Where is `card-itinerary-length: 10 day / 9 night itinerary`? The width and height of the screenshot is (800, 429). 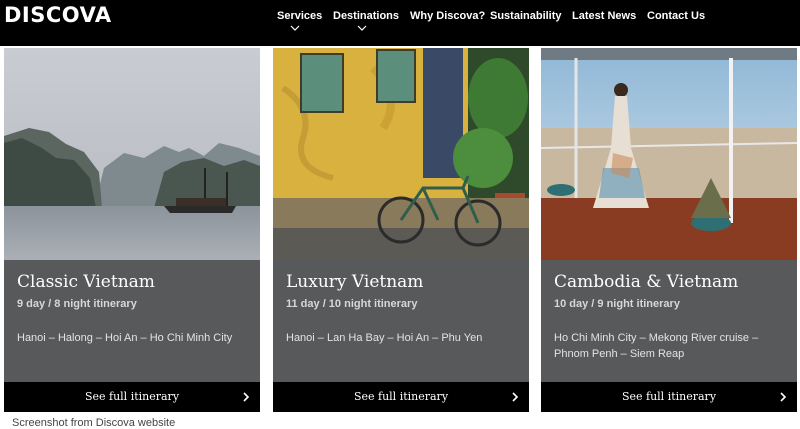 card-itinerary-length: 10 day / 9 night itinerary is located at coordinates (617, 304).